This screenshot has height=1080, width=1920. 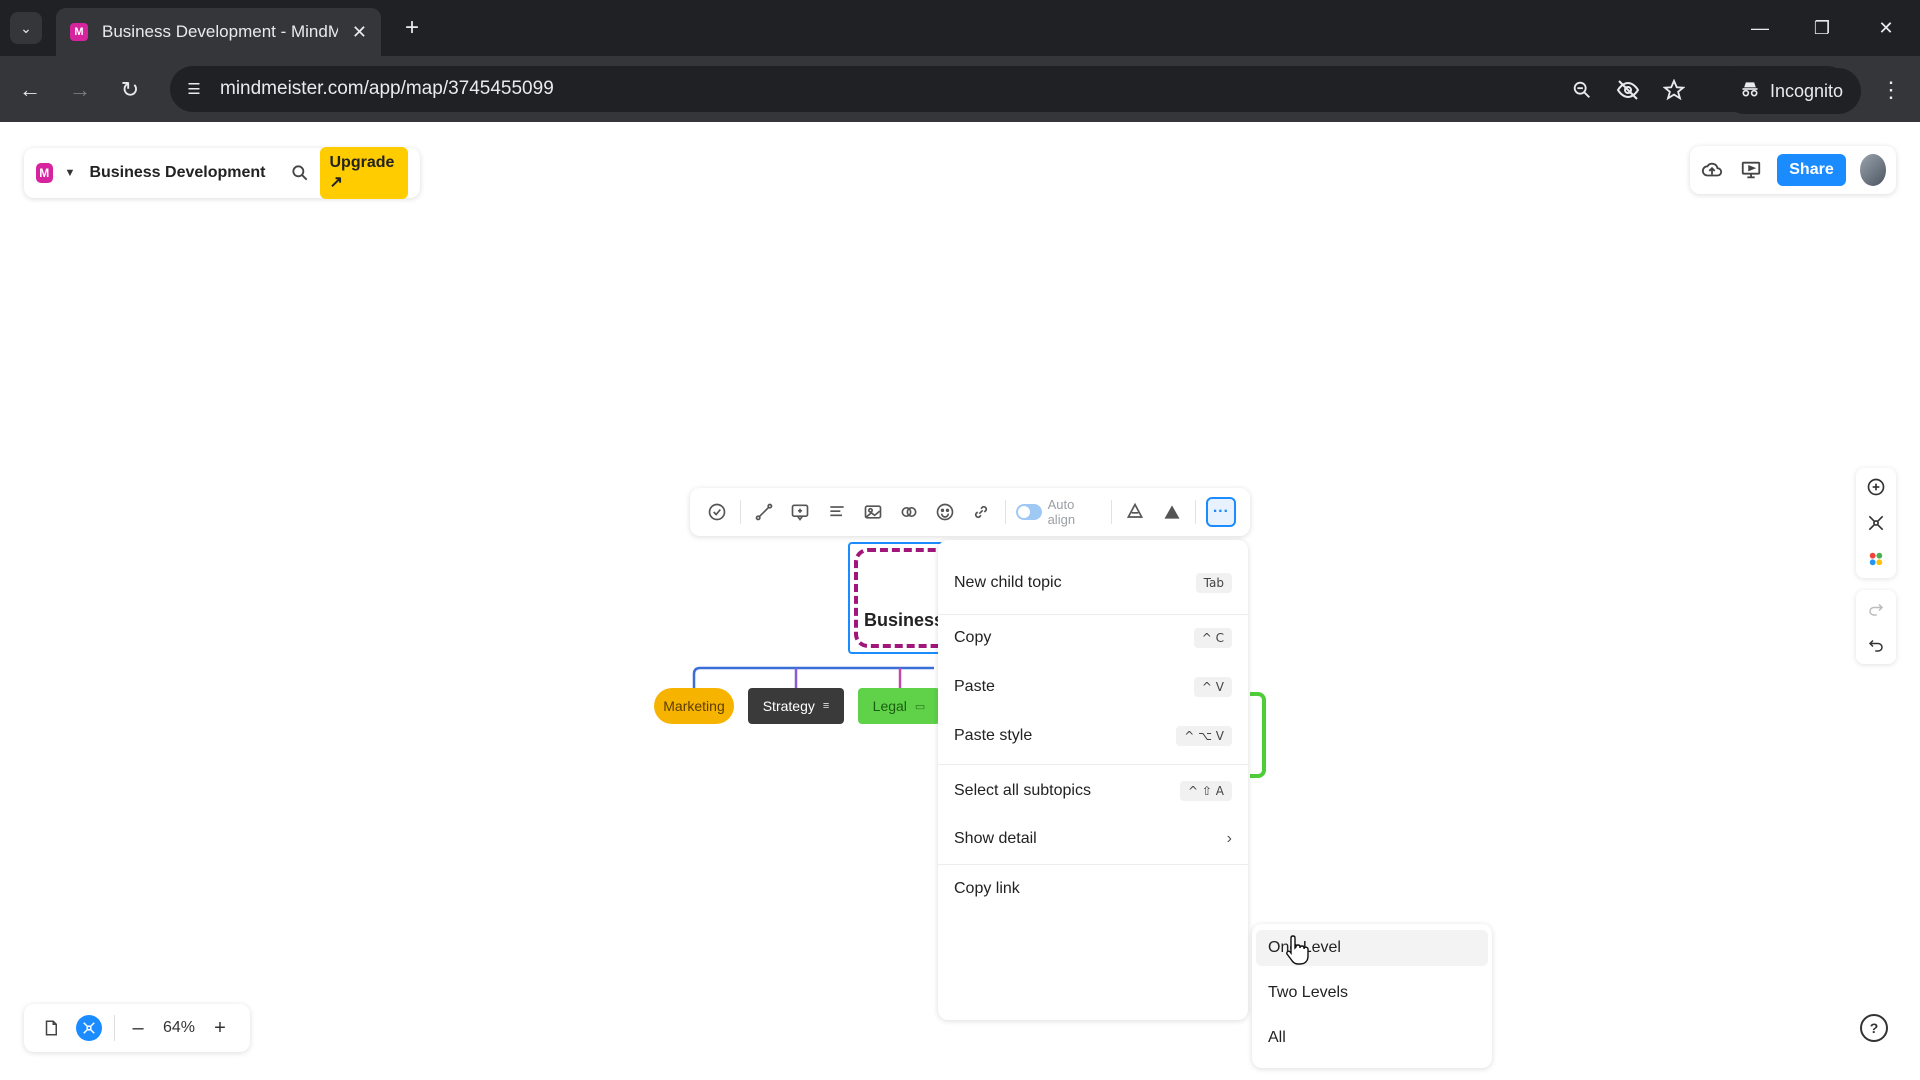 What do you see at coordinates (945, 512) in the screenshot?
I see `emoji-icon` at bounding box center [945, 512].